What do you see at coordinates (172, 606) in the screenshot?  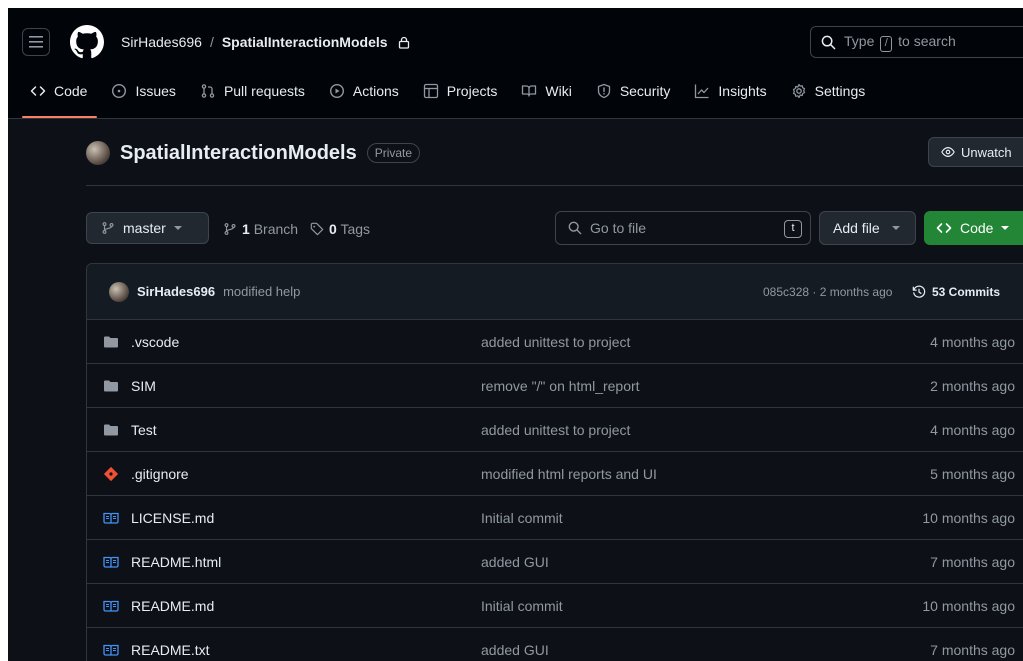 I see `file-name-link: README.md` at bounding box center [172, 606].